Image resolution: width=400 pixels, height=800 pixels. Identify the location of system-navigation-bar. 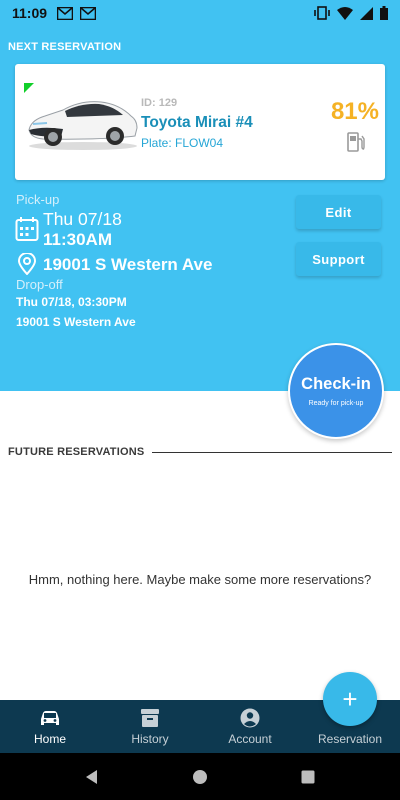
(200, 776).